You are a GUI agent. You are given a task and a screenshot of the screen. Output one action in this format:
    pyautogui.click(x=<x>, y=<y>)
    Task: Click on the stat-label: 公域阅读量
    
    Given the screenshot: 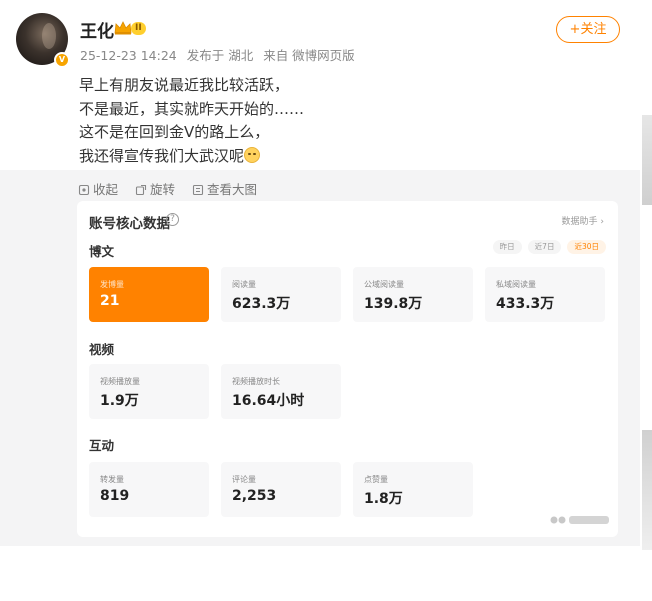 What is the action you would take?
    pyautogui.click(x=384, y=284)
    